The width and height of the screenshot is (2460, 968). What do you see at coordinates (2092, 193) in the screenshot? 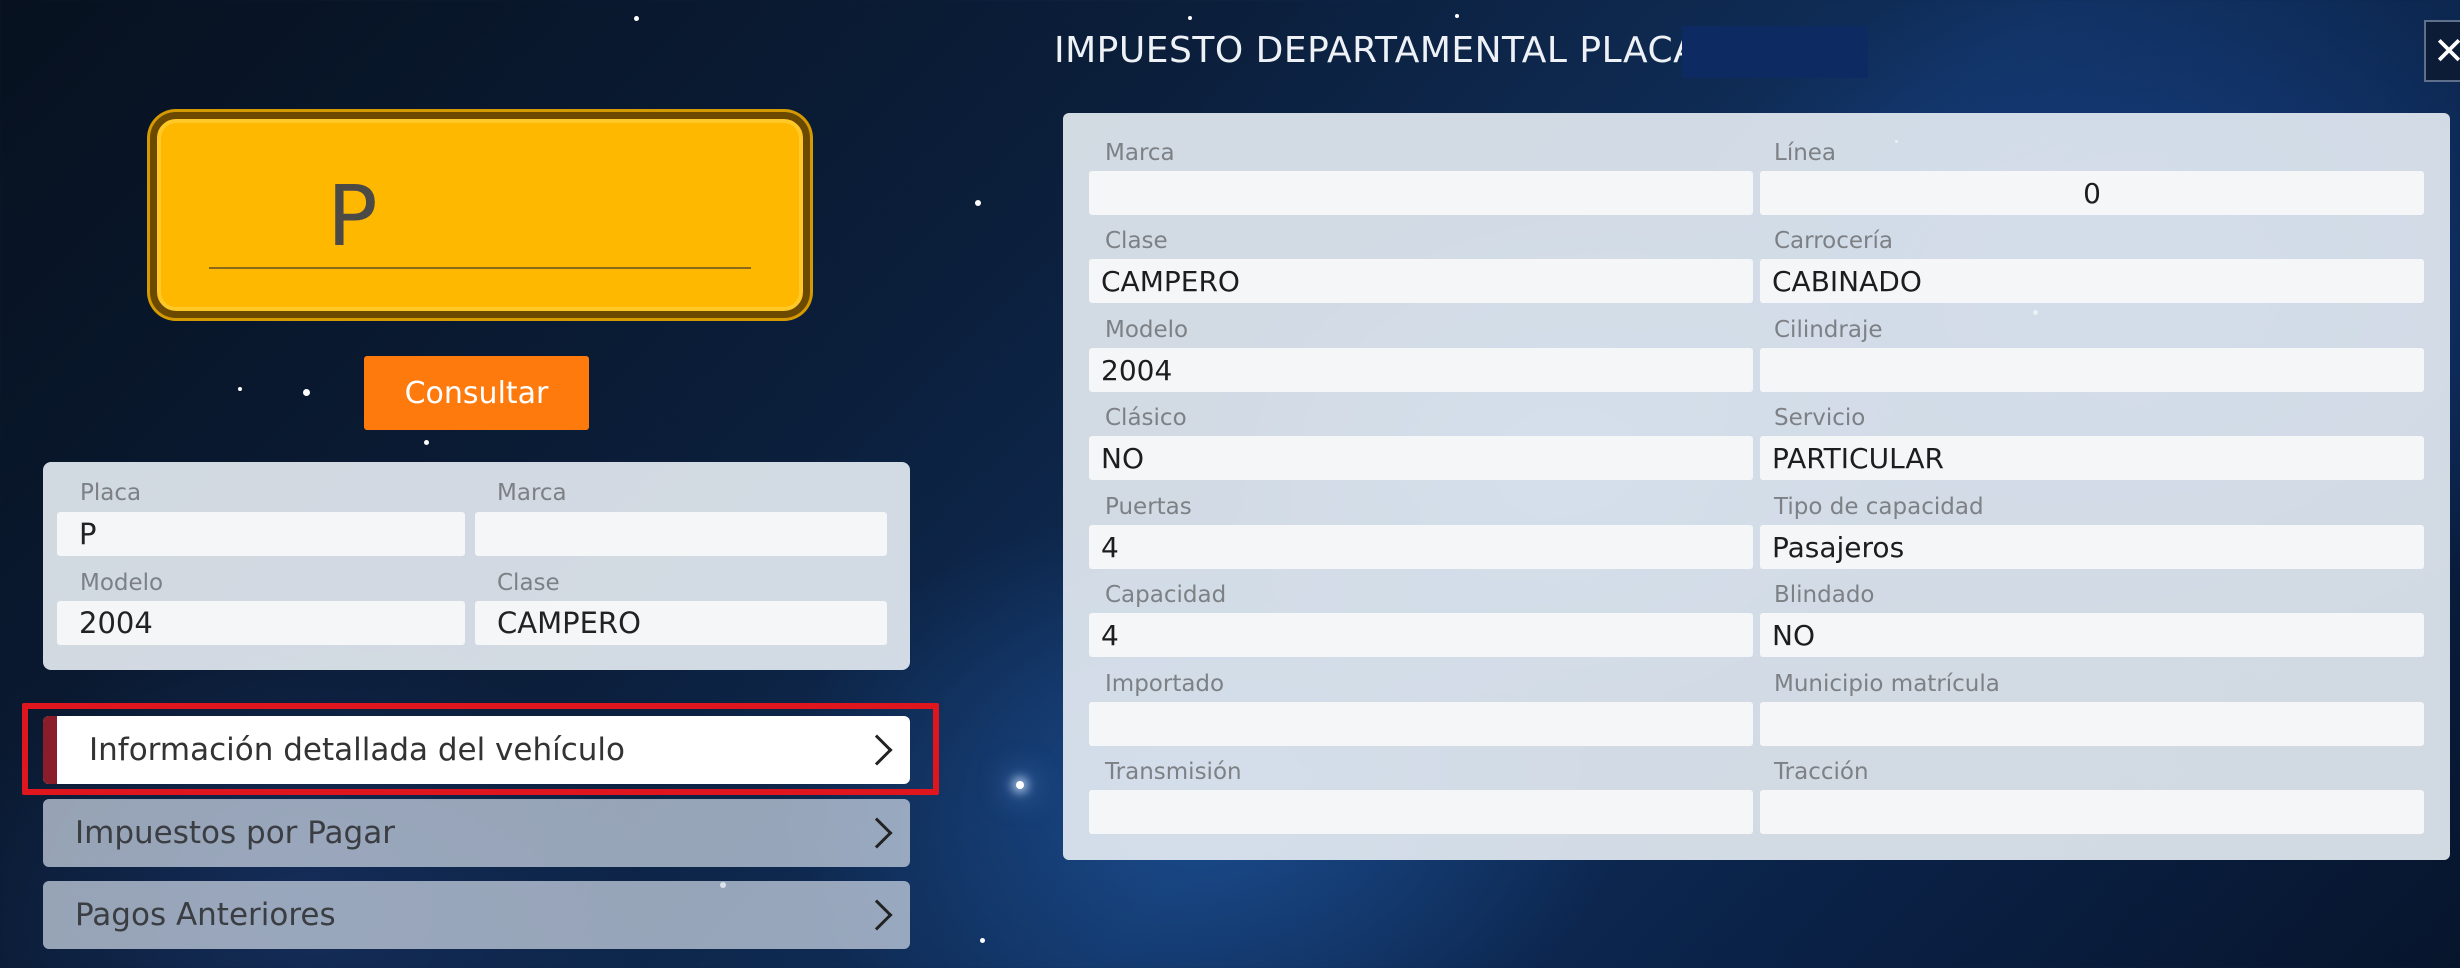
I see `linea-field: 0` at bounding box center [2092, 193].